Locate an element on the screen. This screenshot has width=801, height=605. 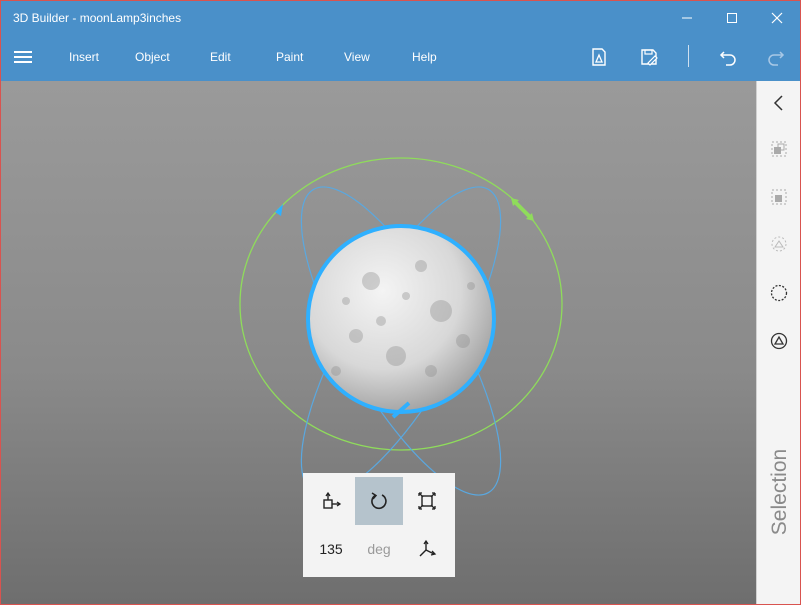
rotate-tool-button is located at coordinates (379, 501).